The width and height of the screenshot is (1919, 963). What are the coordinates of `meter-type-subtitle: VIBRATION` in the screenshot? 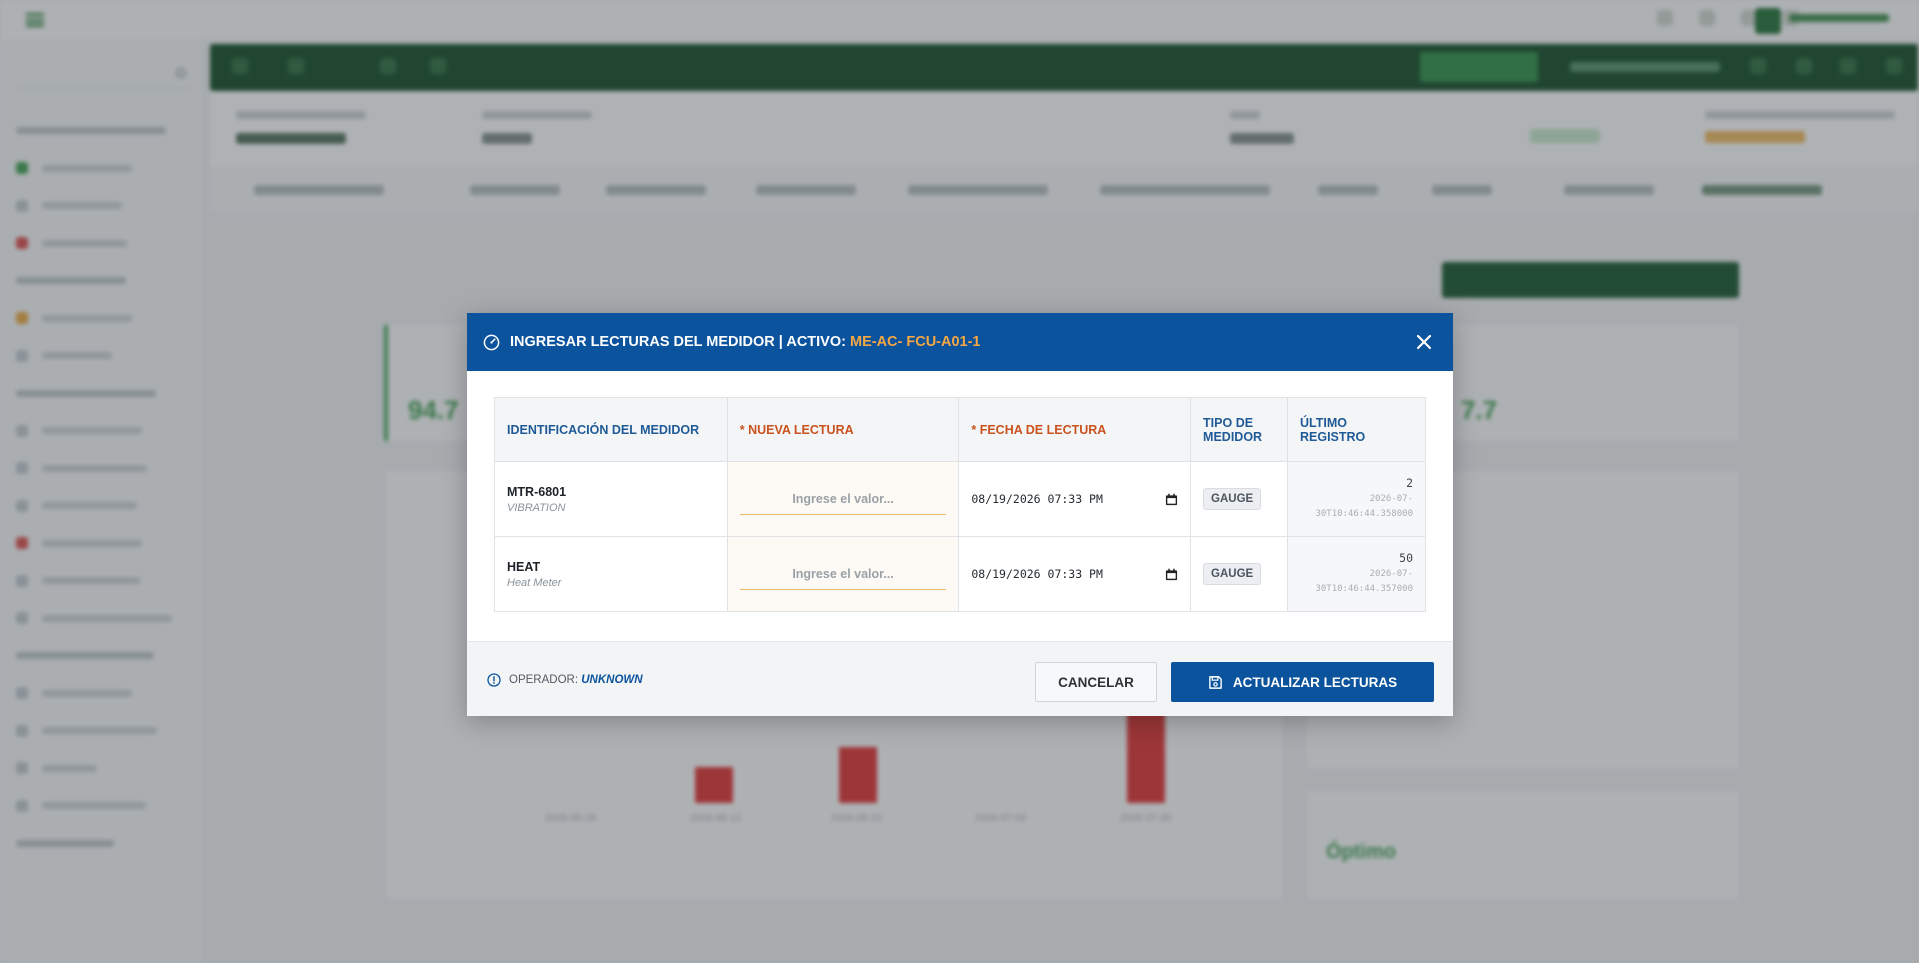 It's located at (536, 507).